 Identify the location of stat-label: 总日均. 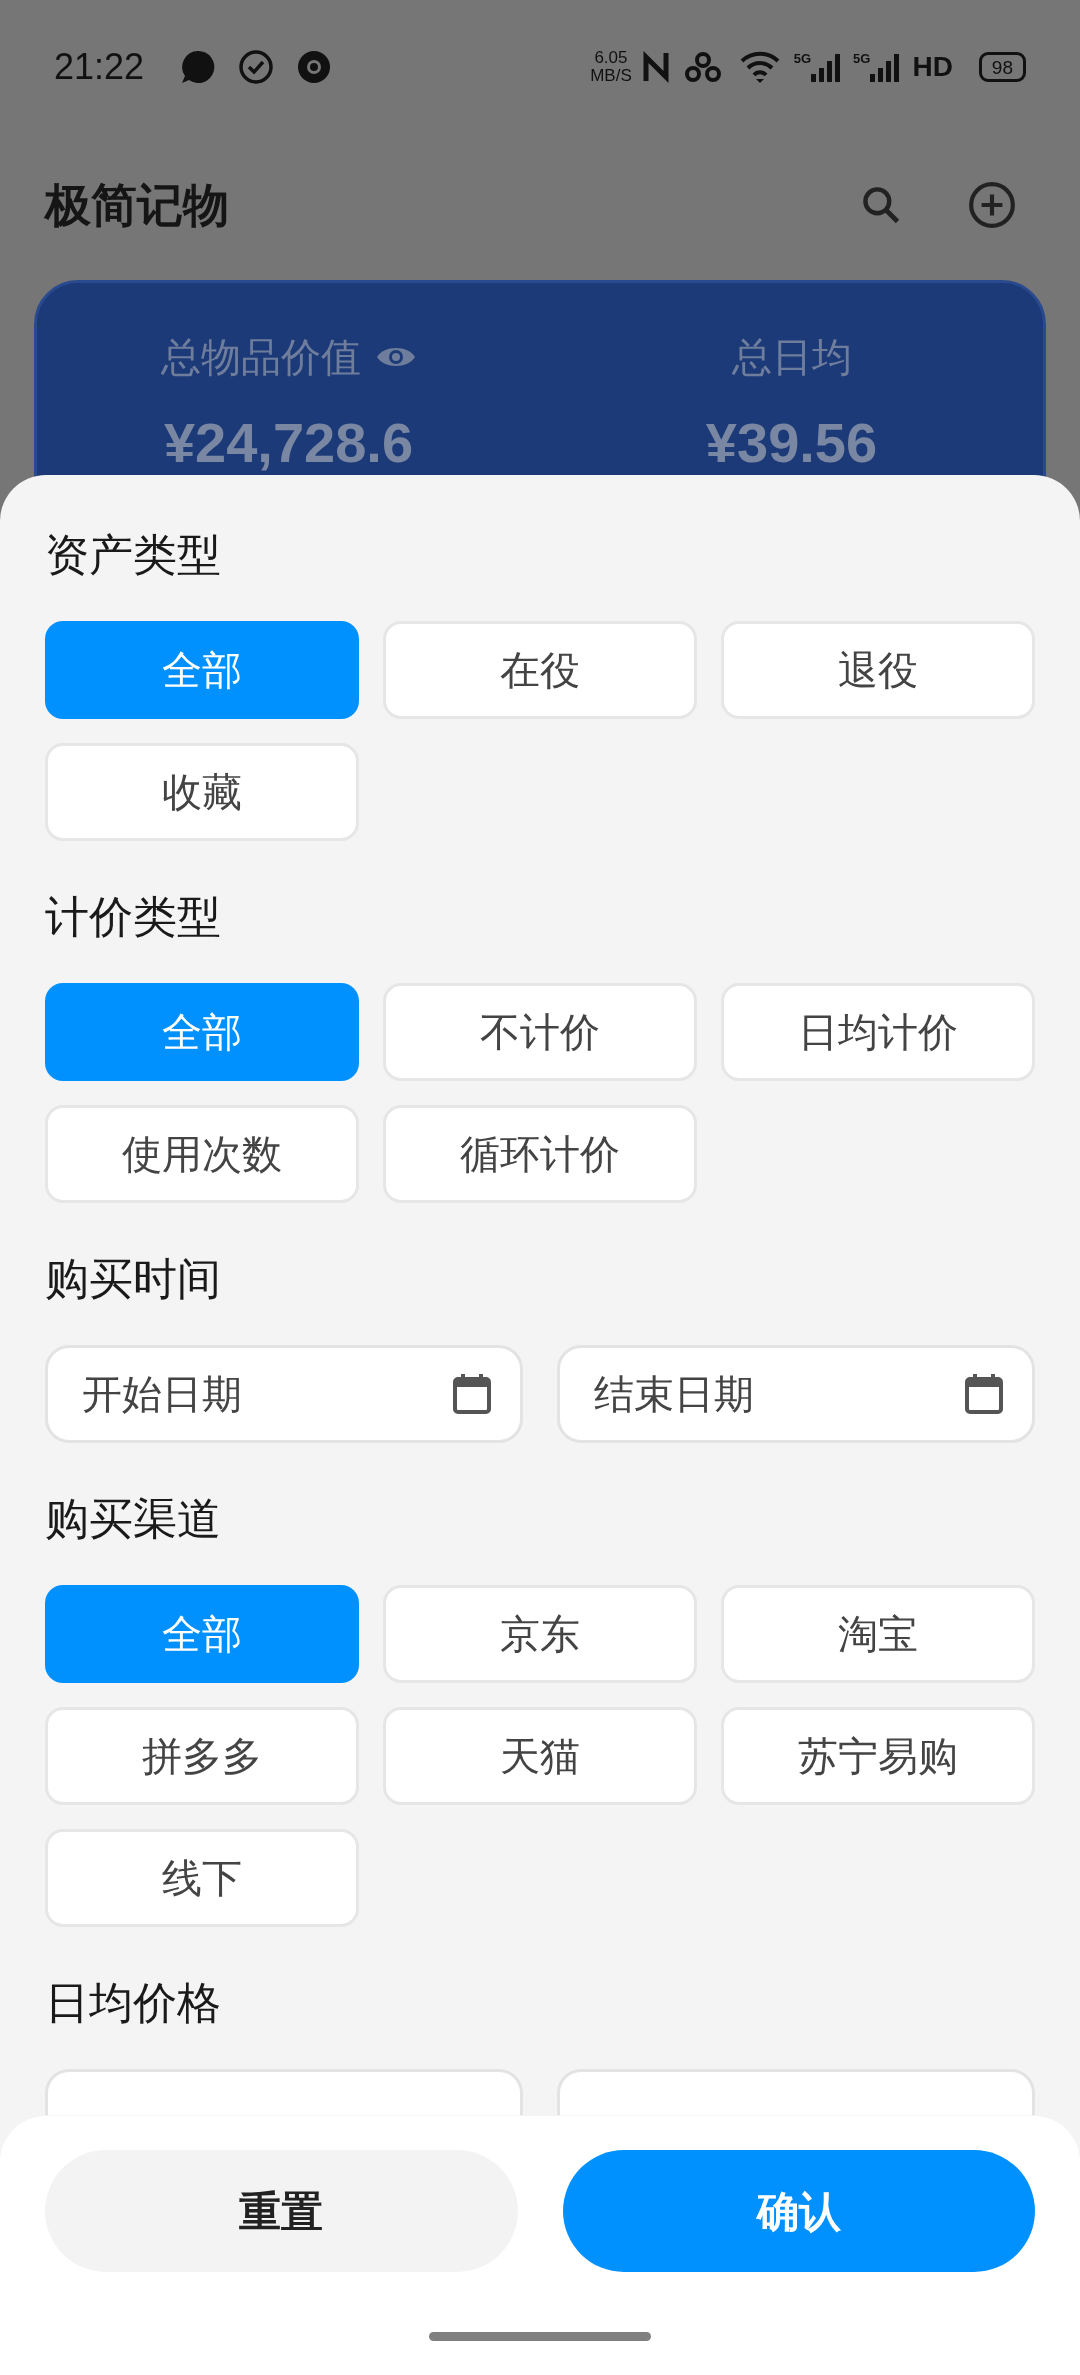
(791, 357).